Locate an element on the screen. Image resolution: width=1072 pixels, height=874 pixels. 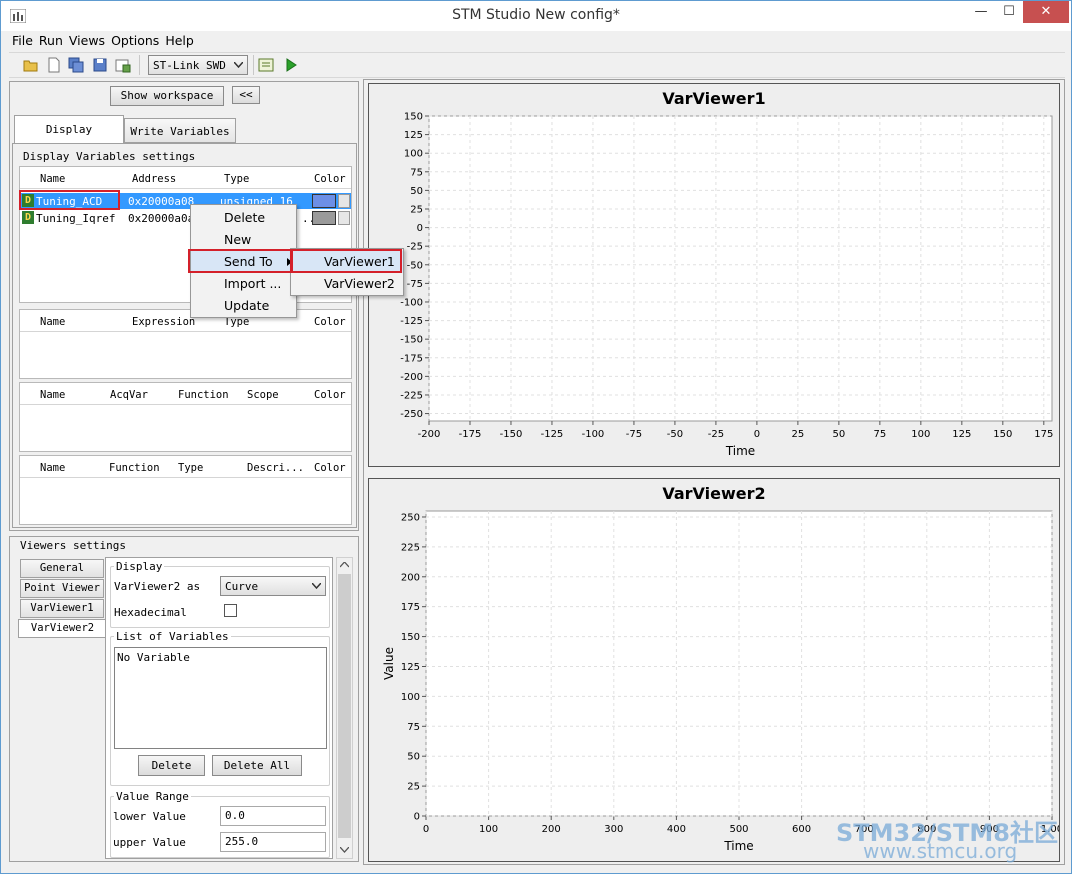
maximize-button: ☐ is located at coordinates (1009, 12).